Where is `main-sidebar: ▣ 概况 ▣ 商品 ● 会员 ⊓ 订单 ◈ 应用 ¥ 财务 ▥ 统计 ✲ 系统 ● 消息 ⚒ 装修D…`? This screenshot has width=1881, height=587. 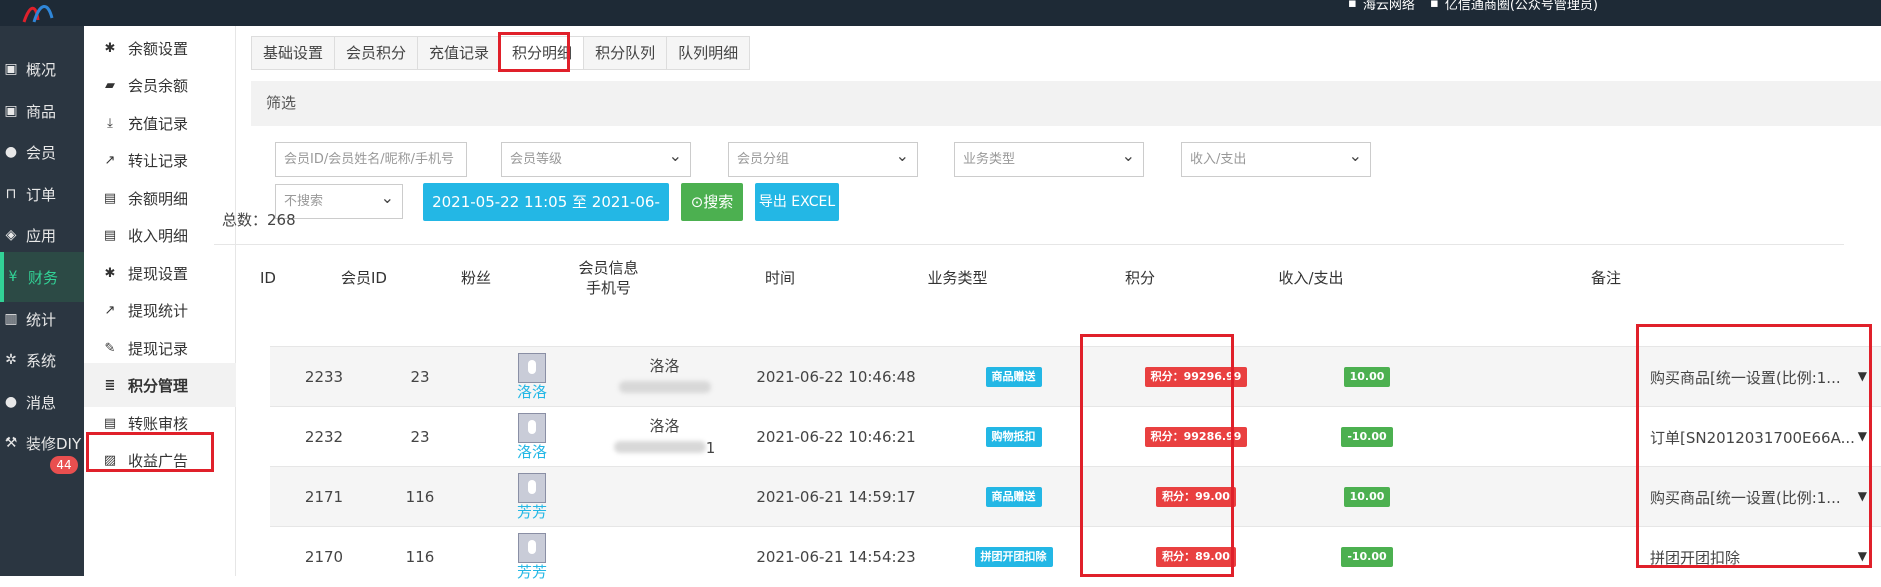
main-sidebar: ▣ 概况 ▣ 商品 ● 会员 ⊓ 订单 ◈ 应用 ¥ 财务 ▥ 统计 ✲ 系统 ● 消息 ⚒ 装修D… is located at coordinates (42, 301).